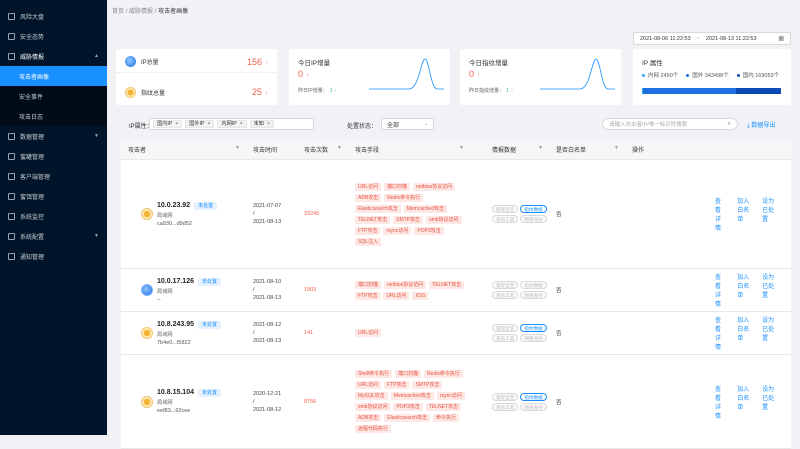 The image size is (800, 449). What do you see at coordinates (53, 156) in the screenshot?
I see `sidebar-item-honeypot: 蜜罐管理` at bounding box center [53, 156].